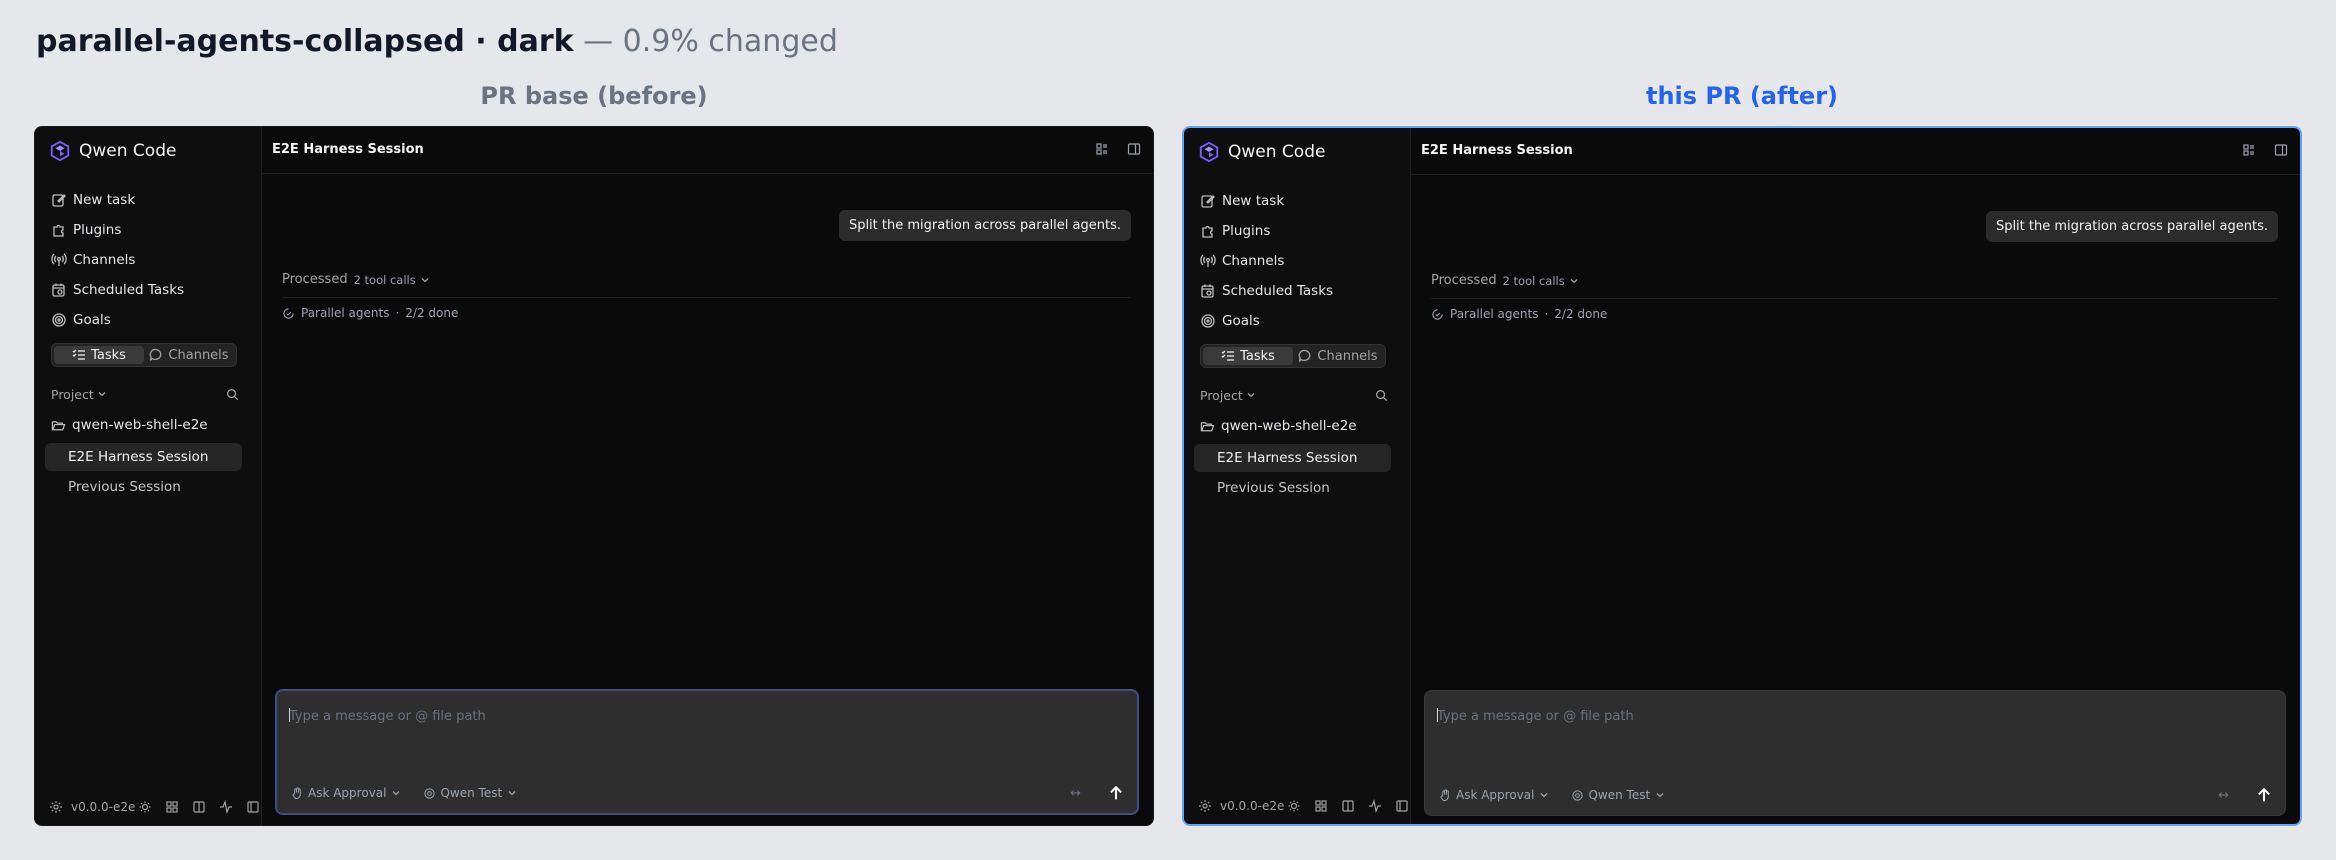 The image size is (2336, 860). I want to click on nav-label: Plugins, so click(97, 230).